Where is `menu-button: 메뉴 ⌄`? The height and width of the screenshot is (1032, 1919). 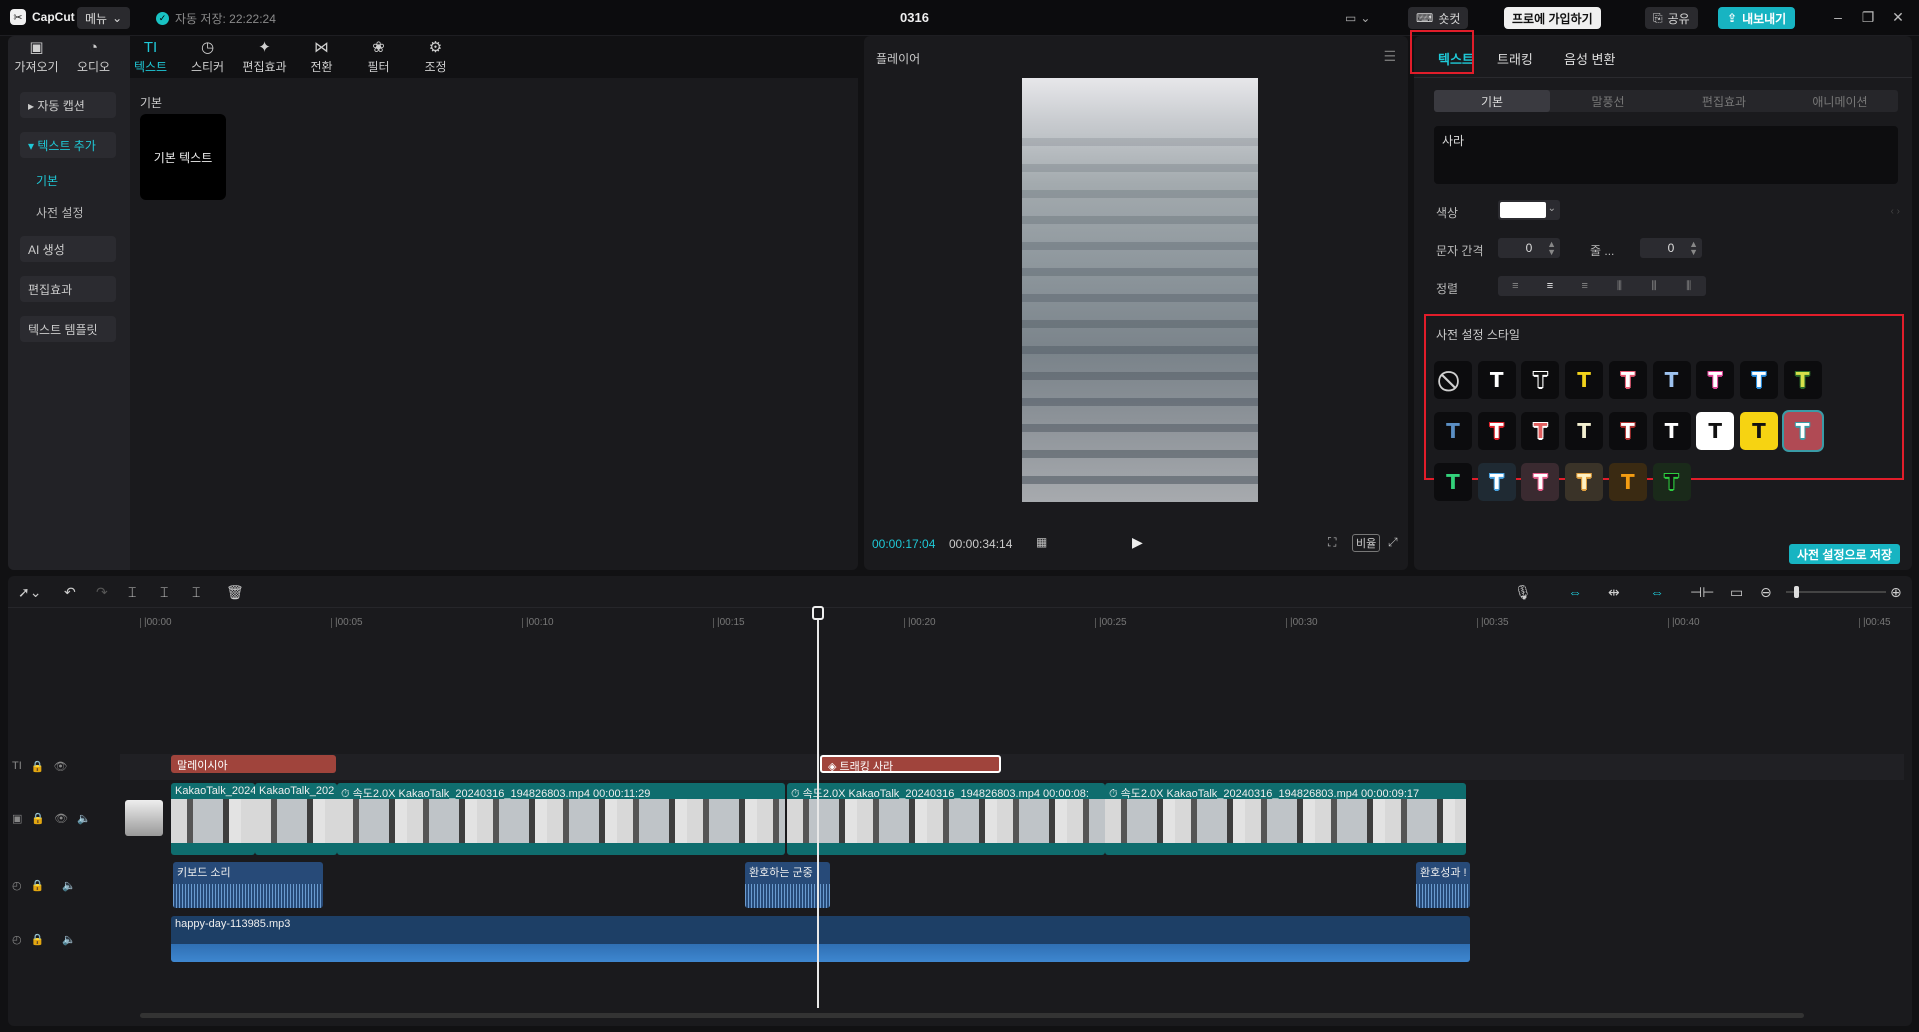 menu-button: 메뉴 ⌄ is located at coordinates (104, 18).